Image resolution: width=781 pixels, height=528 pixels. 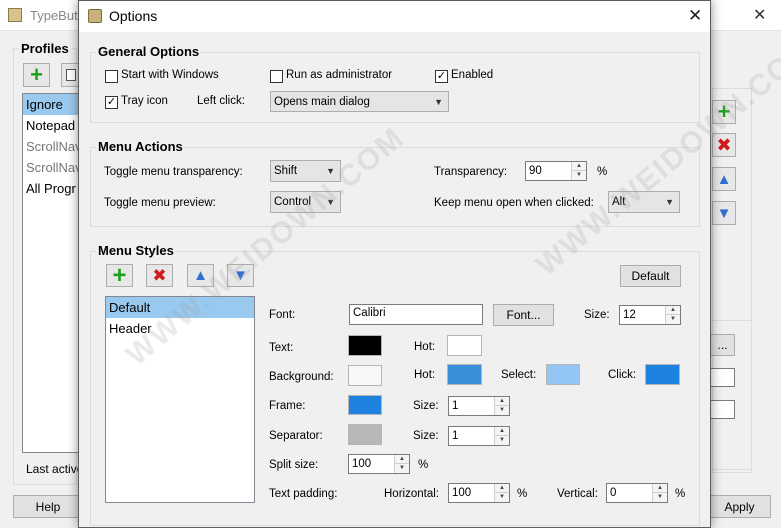 I want to click on font-field: Calibri, so click(x=416, y=314).